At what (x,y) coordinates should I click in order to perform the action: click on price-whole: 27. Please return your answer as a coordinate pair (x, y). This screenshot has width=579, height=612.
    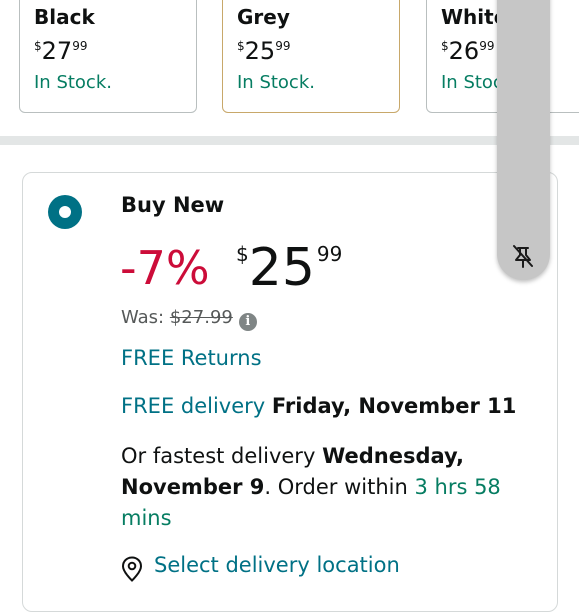
    Looking at the image, I should click on (57, 51).